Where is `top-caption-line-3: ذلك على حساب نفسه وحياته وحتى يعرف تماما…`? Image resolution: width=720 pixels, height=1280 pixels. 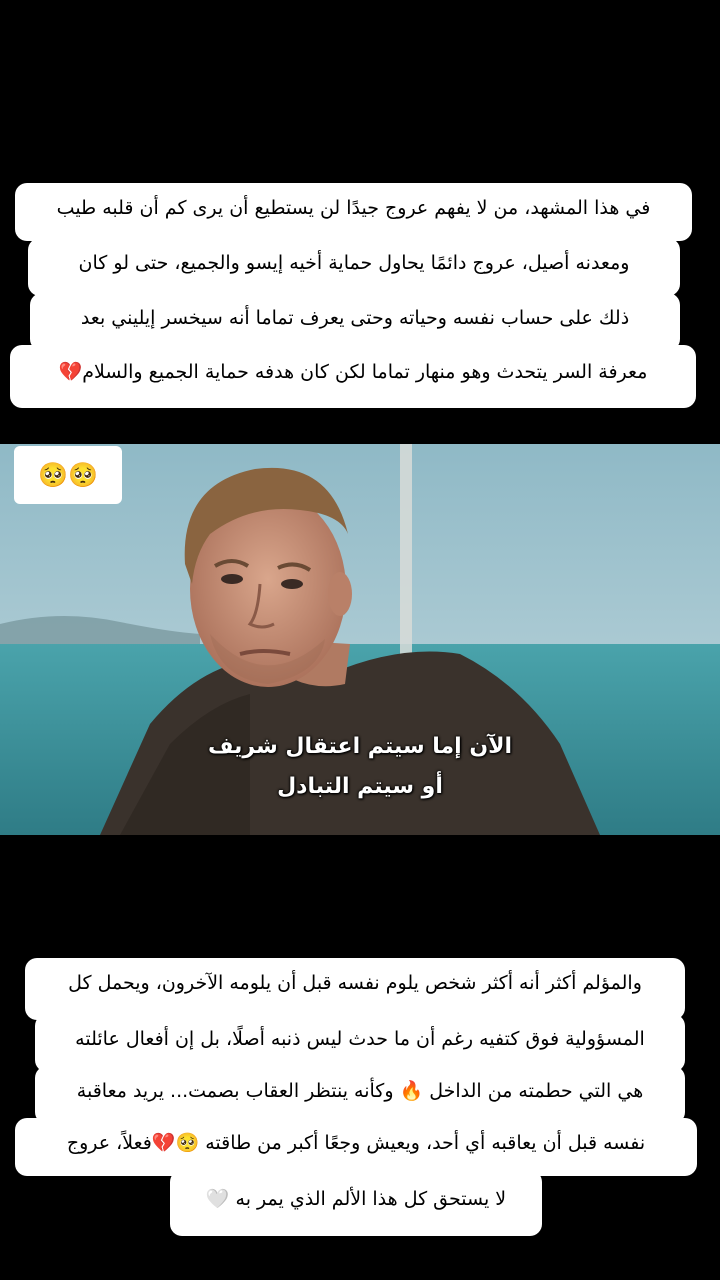
top-caption-line-3: ذلك على حساب نفسه وحياته وحتى يعرف تماما… is located at coordinates (355, 322).